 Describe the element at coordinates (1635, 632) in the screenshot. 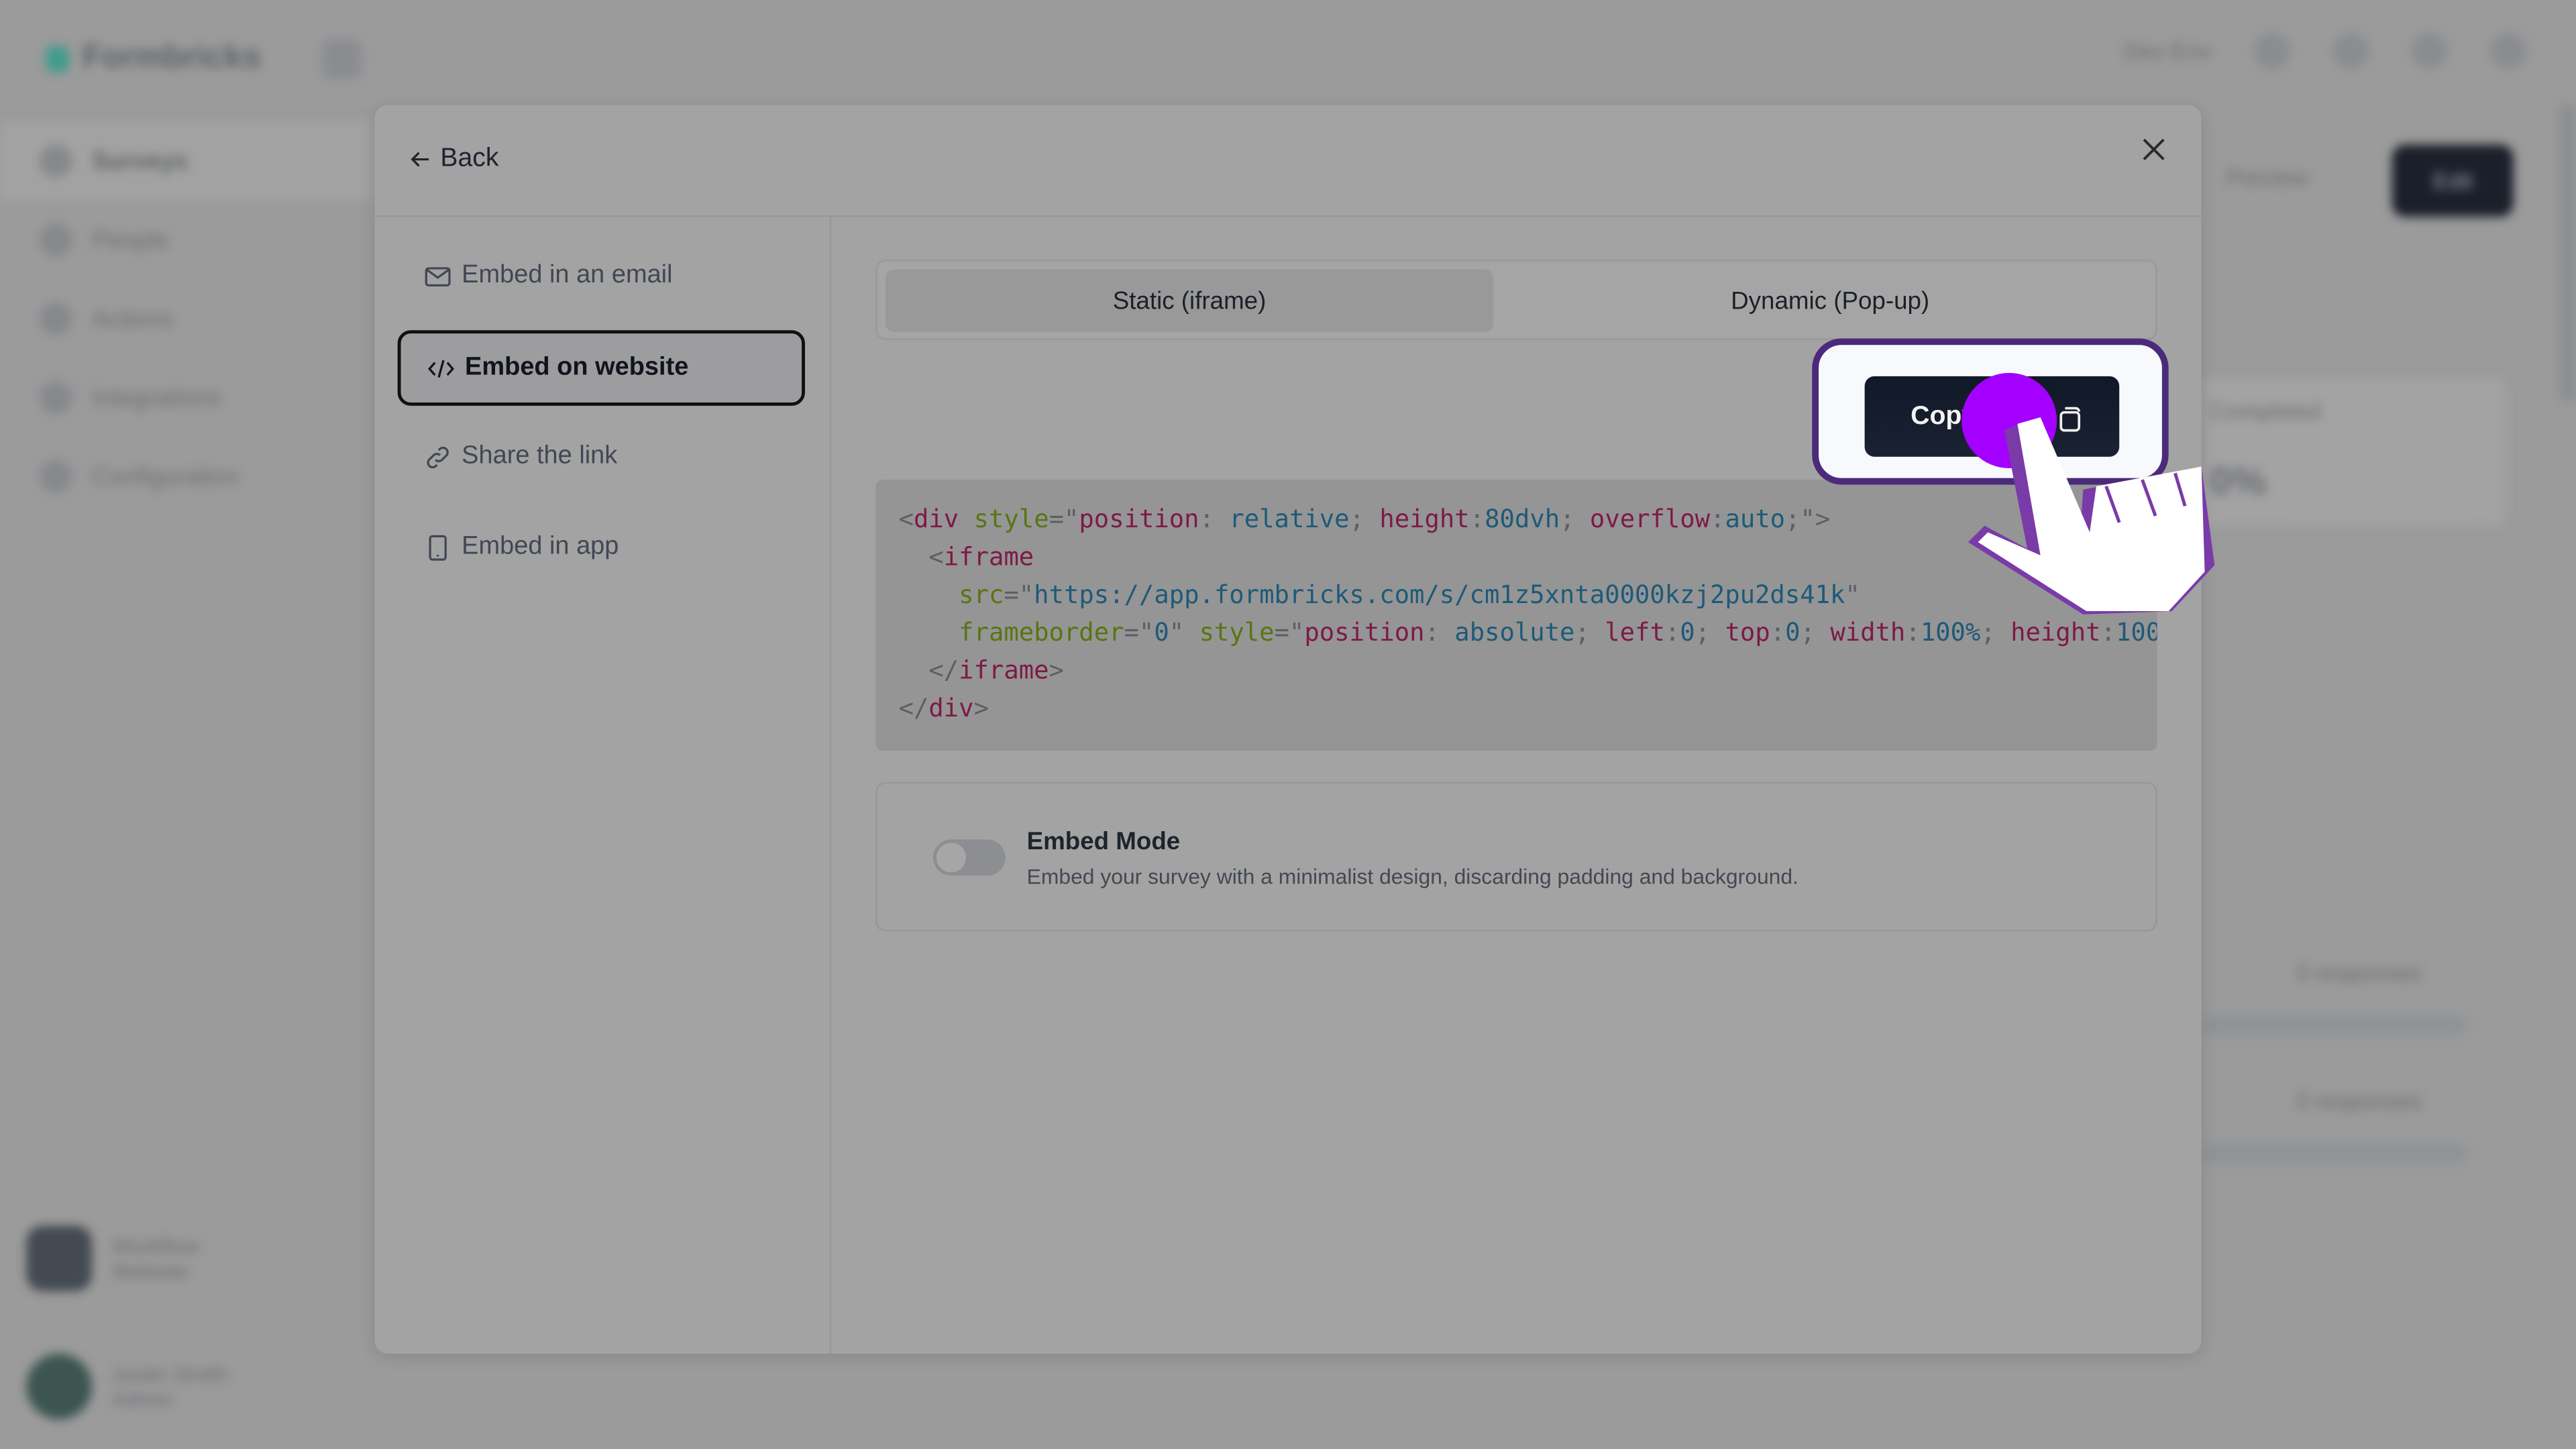

I see `code-token: left` at that location.